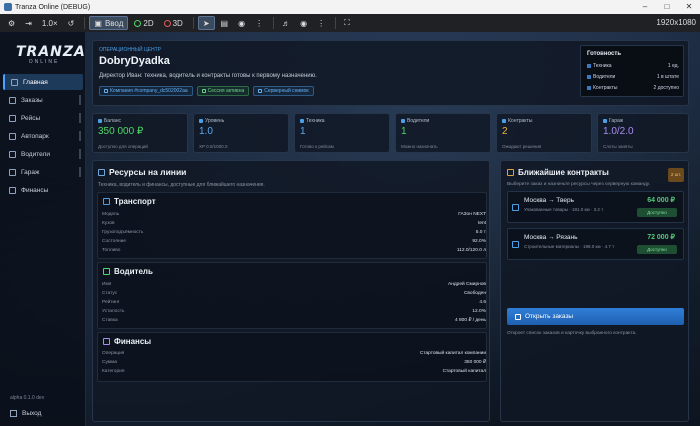 The height and width of the screenshot is (426, 700). What do you see at coordinates (241, 23) in the screenshot?
I see `visibility-icon: ◉` at bounding box center [241, 23].